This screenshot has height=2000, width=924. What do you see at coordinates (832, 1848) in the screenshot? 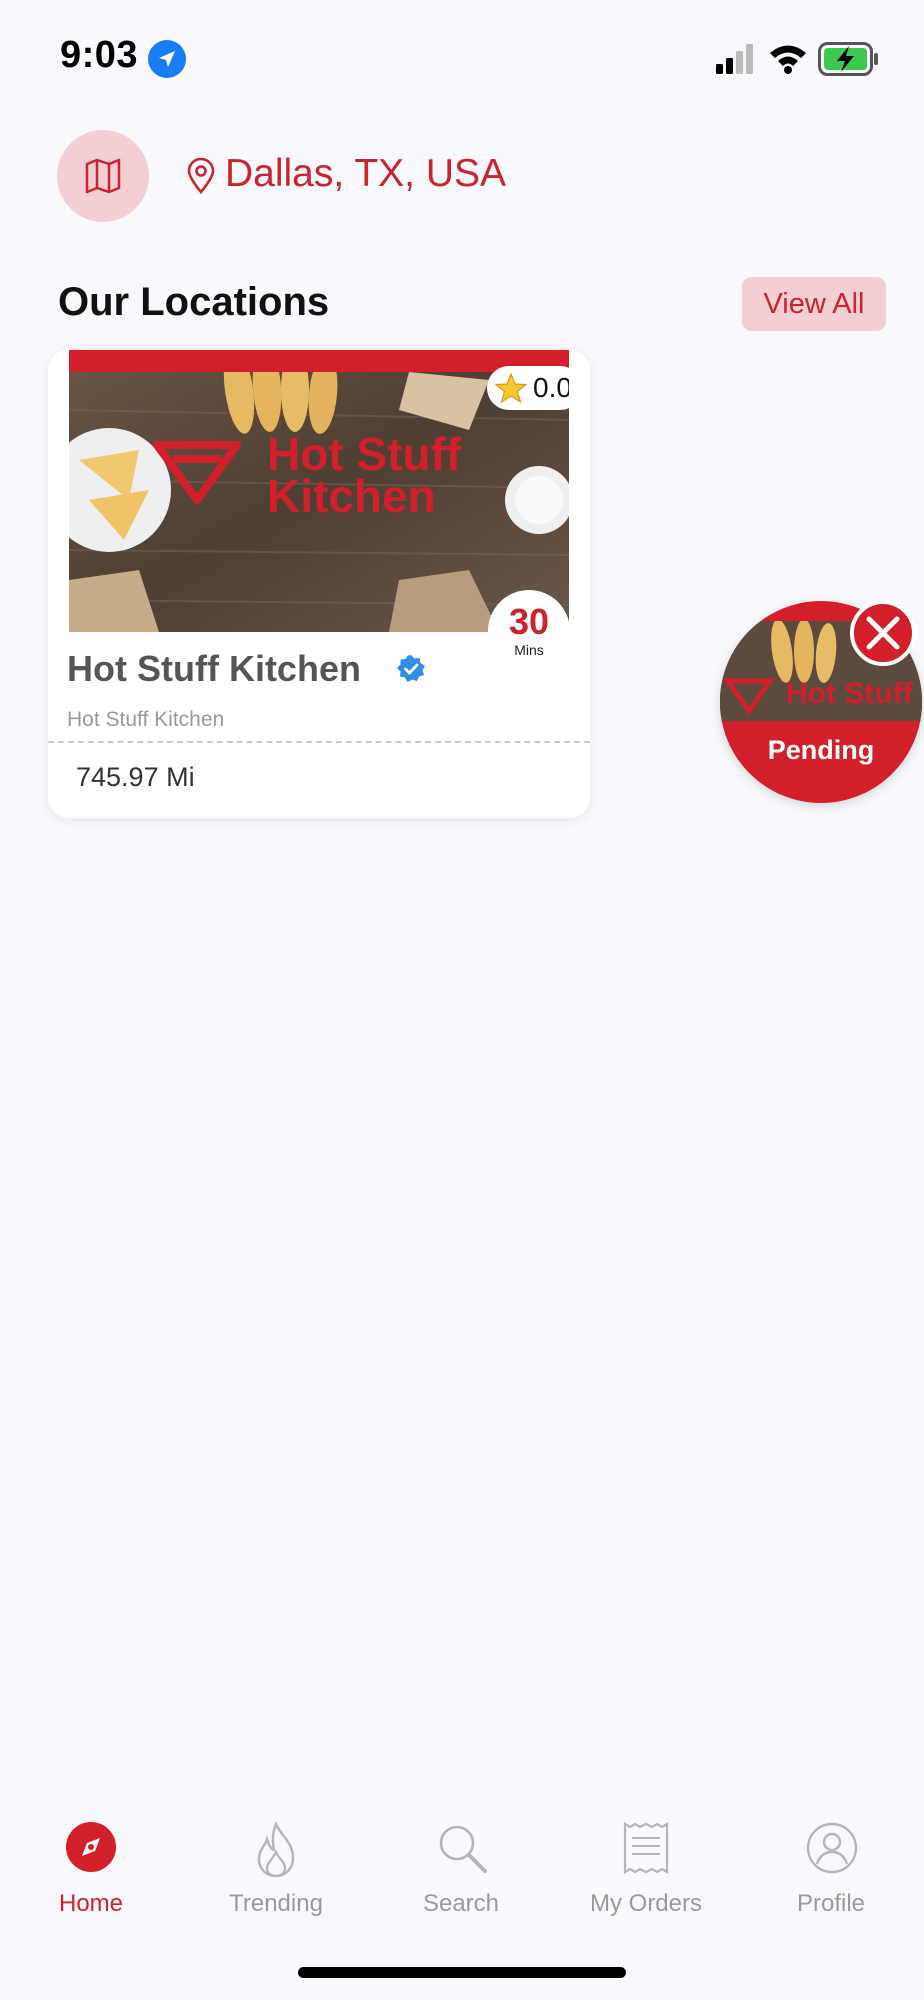
I see `profile-icon` at bounding box center [832, 1848].